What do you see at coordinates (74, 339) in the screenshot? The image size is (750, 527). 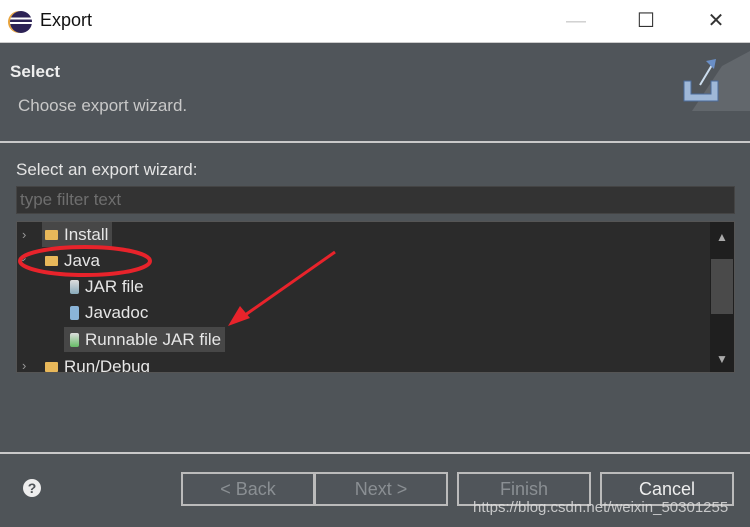 I see `runnable-jar-icon` at bounding box center [74, 339].